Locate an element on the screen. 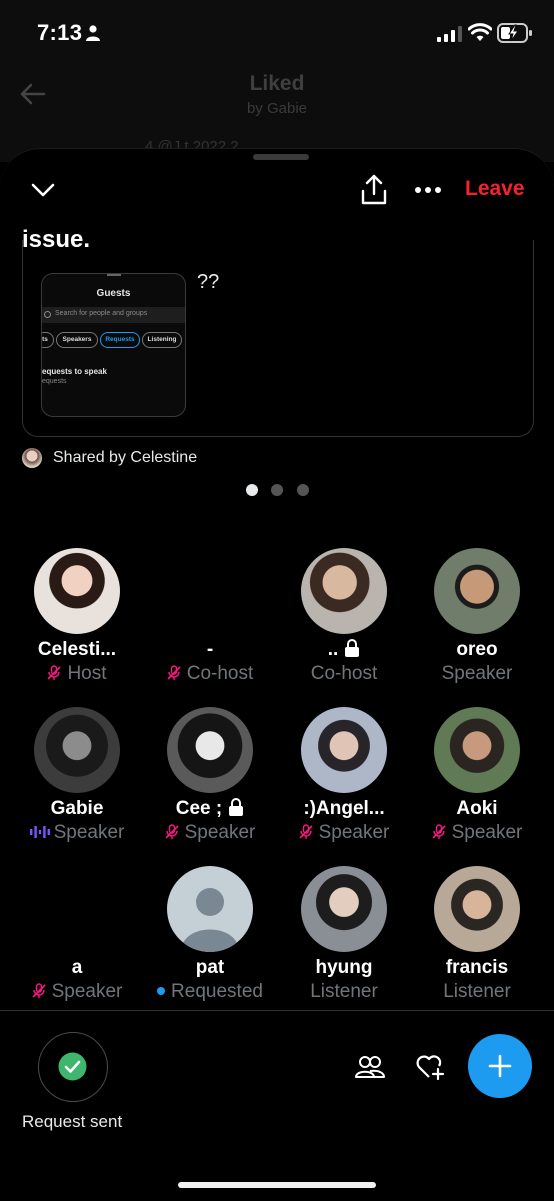  chevron-down-icon is located at coordinates (43, 190).